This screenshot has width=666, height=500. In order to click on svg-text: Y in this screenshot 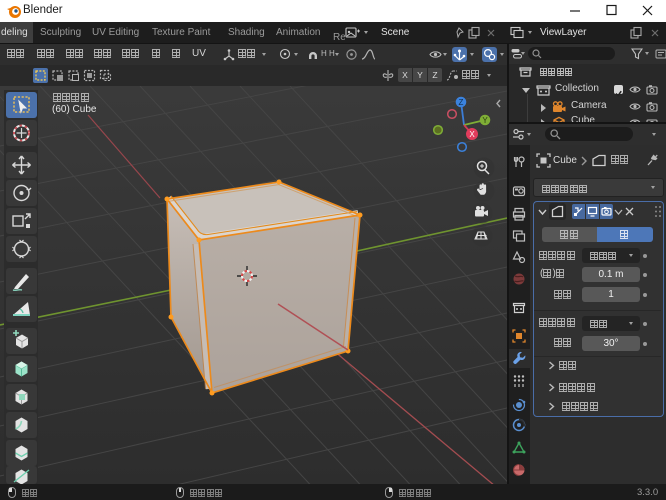, I will do `click(485, 120)`.